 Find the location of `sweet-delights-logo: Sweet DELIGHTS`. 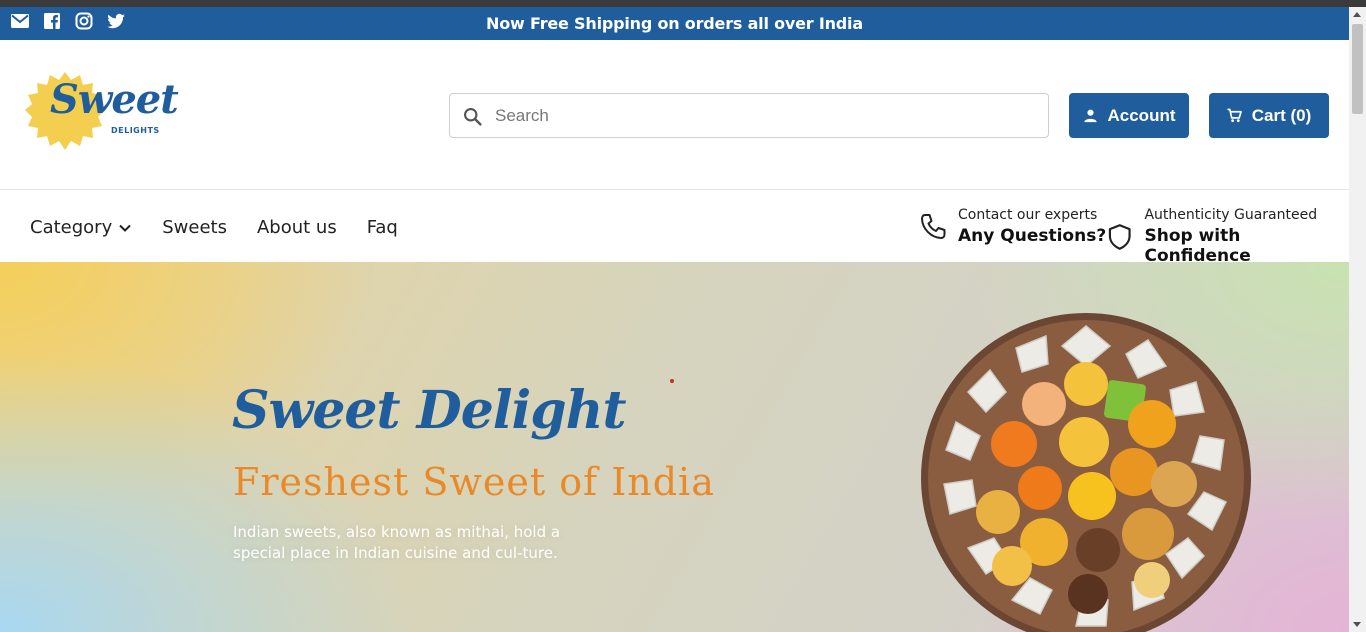

sweet-delights-logo: Sweet DELIGHTS is located at coordinates (101, 111).